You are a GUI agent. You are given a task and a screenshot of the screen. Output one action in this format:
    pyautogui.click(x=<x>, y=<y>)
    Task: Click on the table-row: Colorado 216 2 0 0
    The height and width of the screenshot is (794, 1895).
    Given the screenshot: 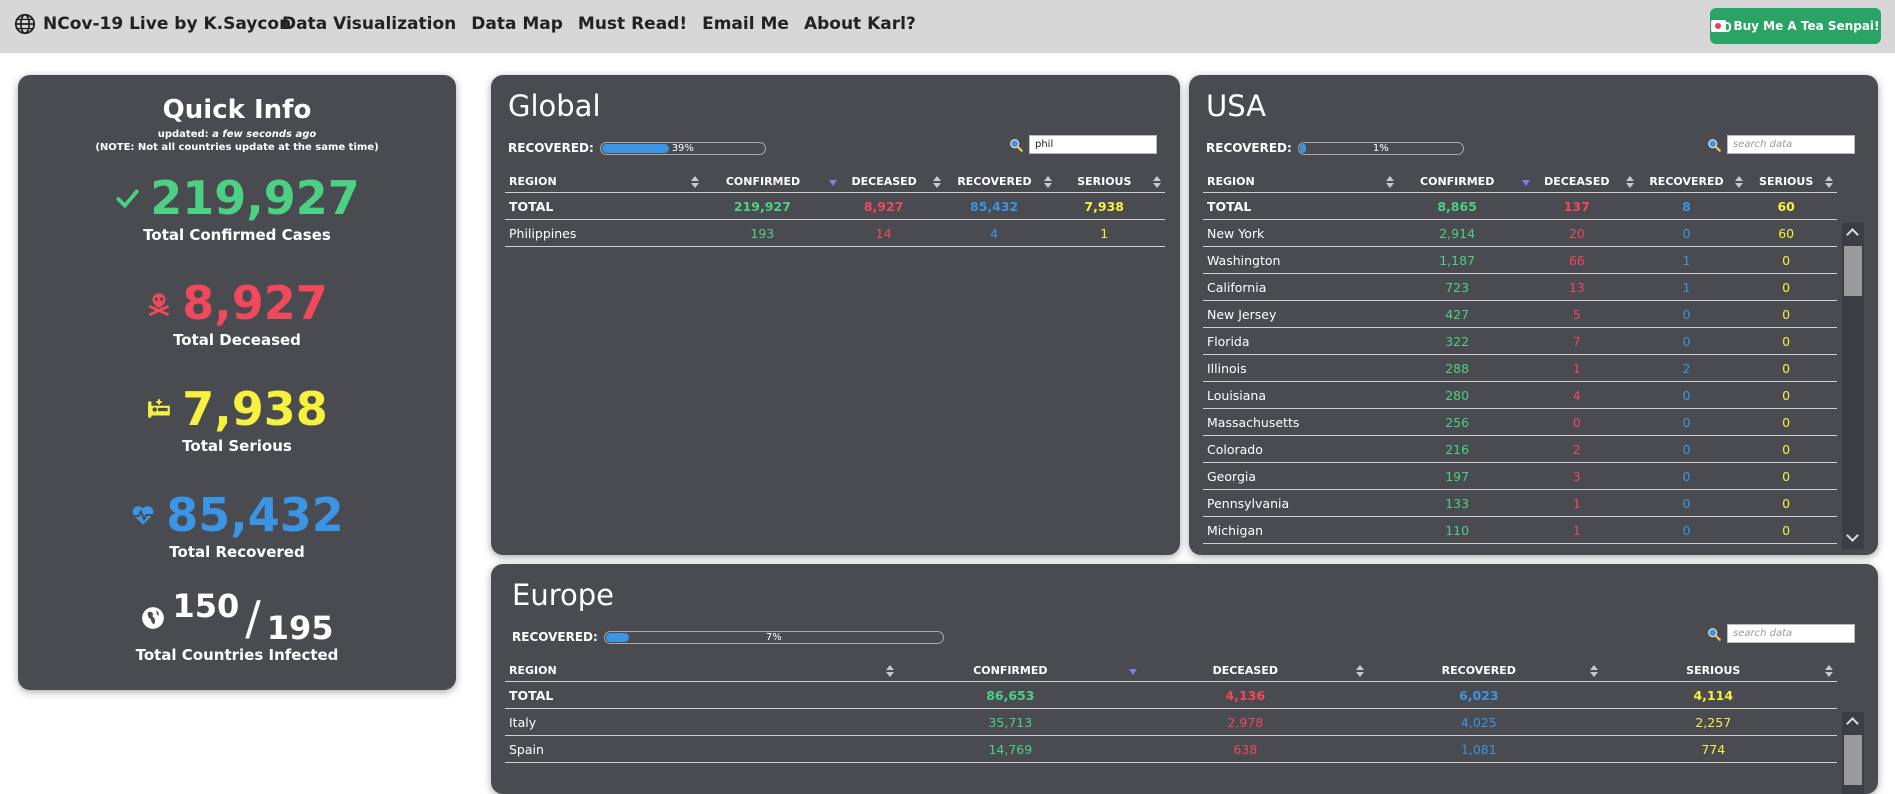 What is the action you would take?
    pyautogui.click(x=1520, y=449)
    